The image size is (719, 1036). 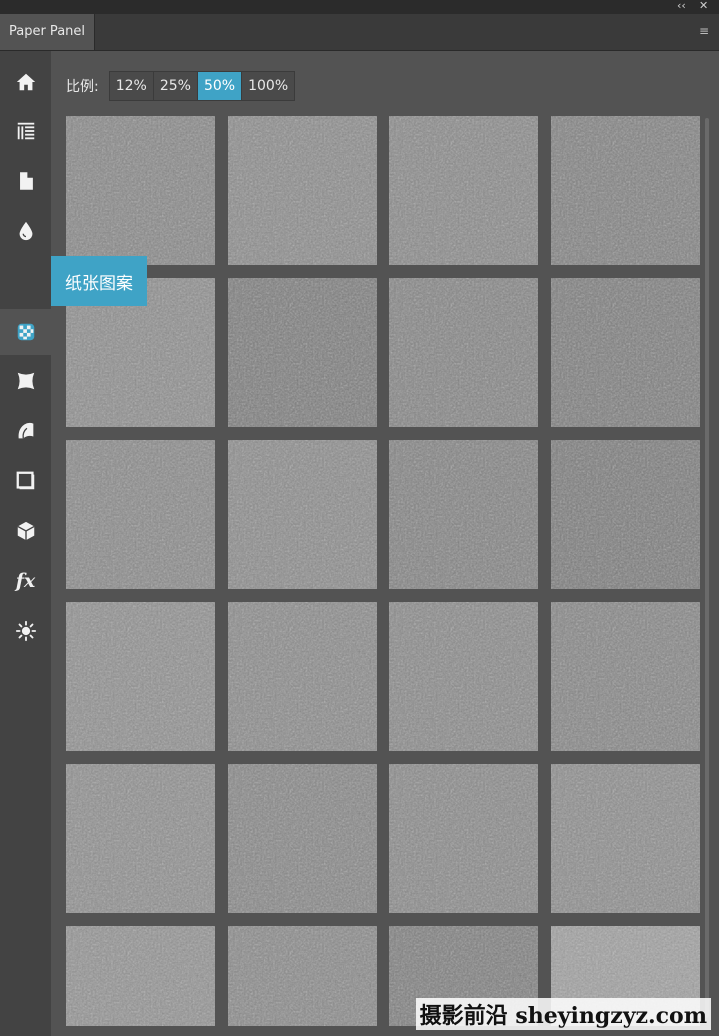 I want to click on scale-option-12: 12%, so click(x=131, y=86).